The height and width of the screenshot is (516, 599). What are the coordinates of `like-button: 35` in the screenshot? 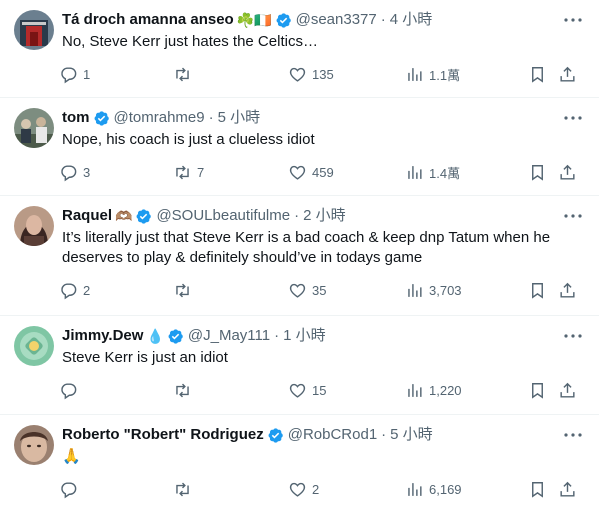 It's located at (346, 290).